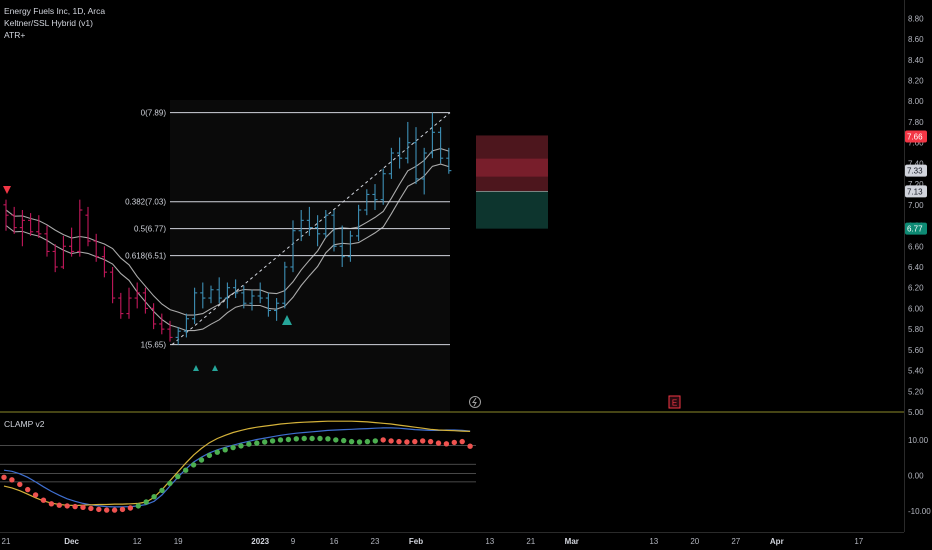 The width and height of the screenshot is (932, 550). I want to click on time-tick-label: 9, so click(293, 541).